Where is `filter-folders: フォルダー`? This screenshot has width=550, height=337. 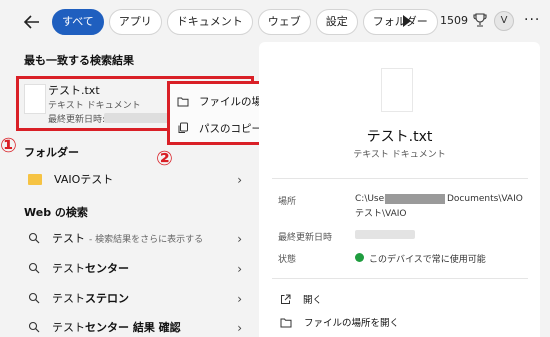
filter-folders: フォルダー is located at coordinates (400, 22).